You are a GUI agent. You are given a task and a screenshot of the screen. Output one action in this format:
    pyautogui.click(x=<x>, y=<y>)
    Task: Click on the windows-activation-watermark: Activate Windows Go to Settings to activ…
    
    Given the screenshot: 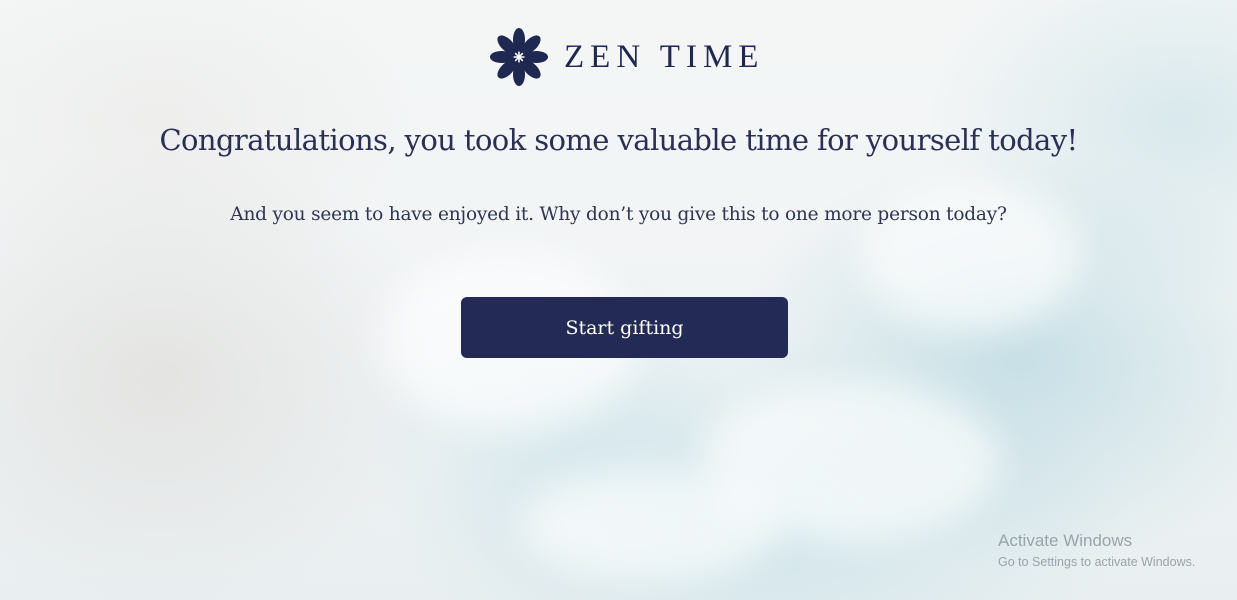 What is the action you would take?
    pyautogui.click(x=1096, y=550)
    